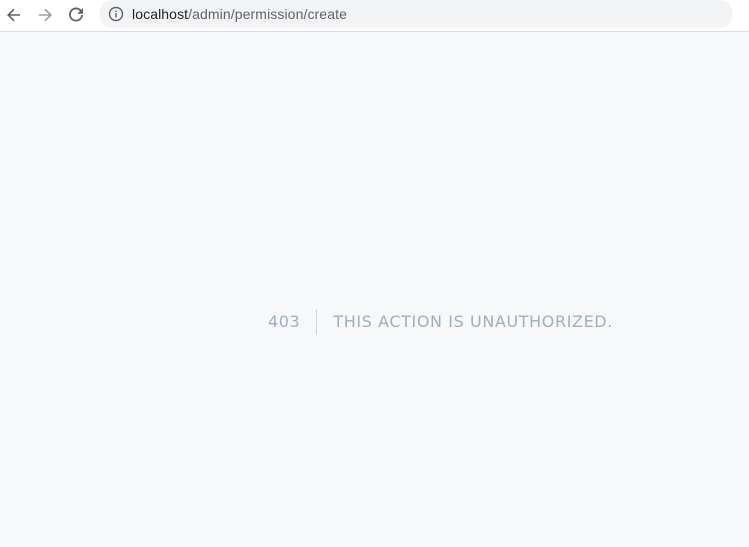 This screenshot has width=749, height=547. I want to click on reload-button, so click(76, 15).